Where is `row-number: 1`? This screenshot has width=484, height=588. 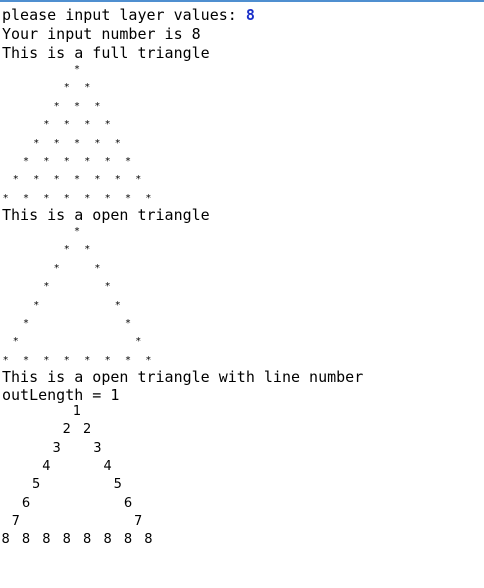 row-number: 1 is located at coordinates (77, 411).